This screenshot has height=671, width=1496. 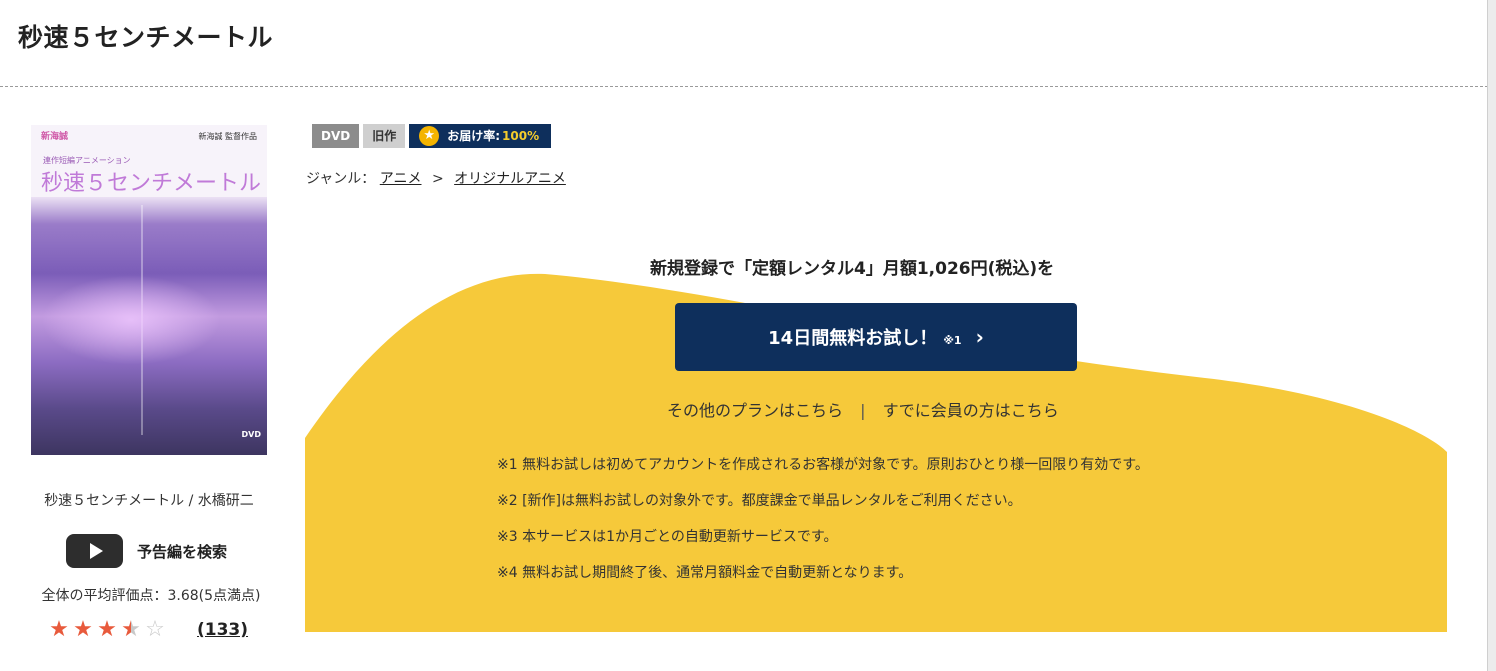 What do you see at coordinates (151, 183) in the screenshot?
I see `cover-title: 秒速５センチメートル` at bounding box center [151, 183].